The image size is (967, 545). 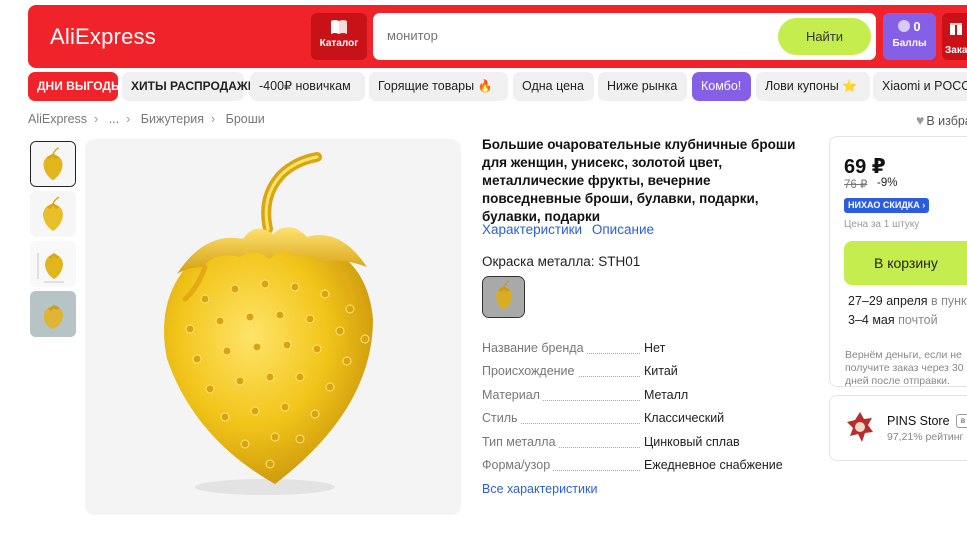 I want to click on product-section-links: Характеристики Описание, so click(x=571, y=229).